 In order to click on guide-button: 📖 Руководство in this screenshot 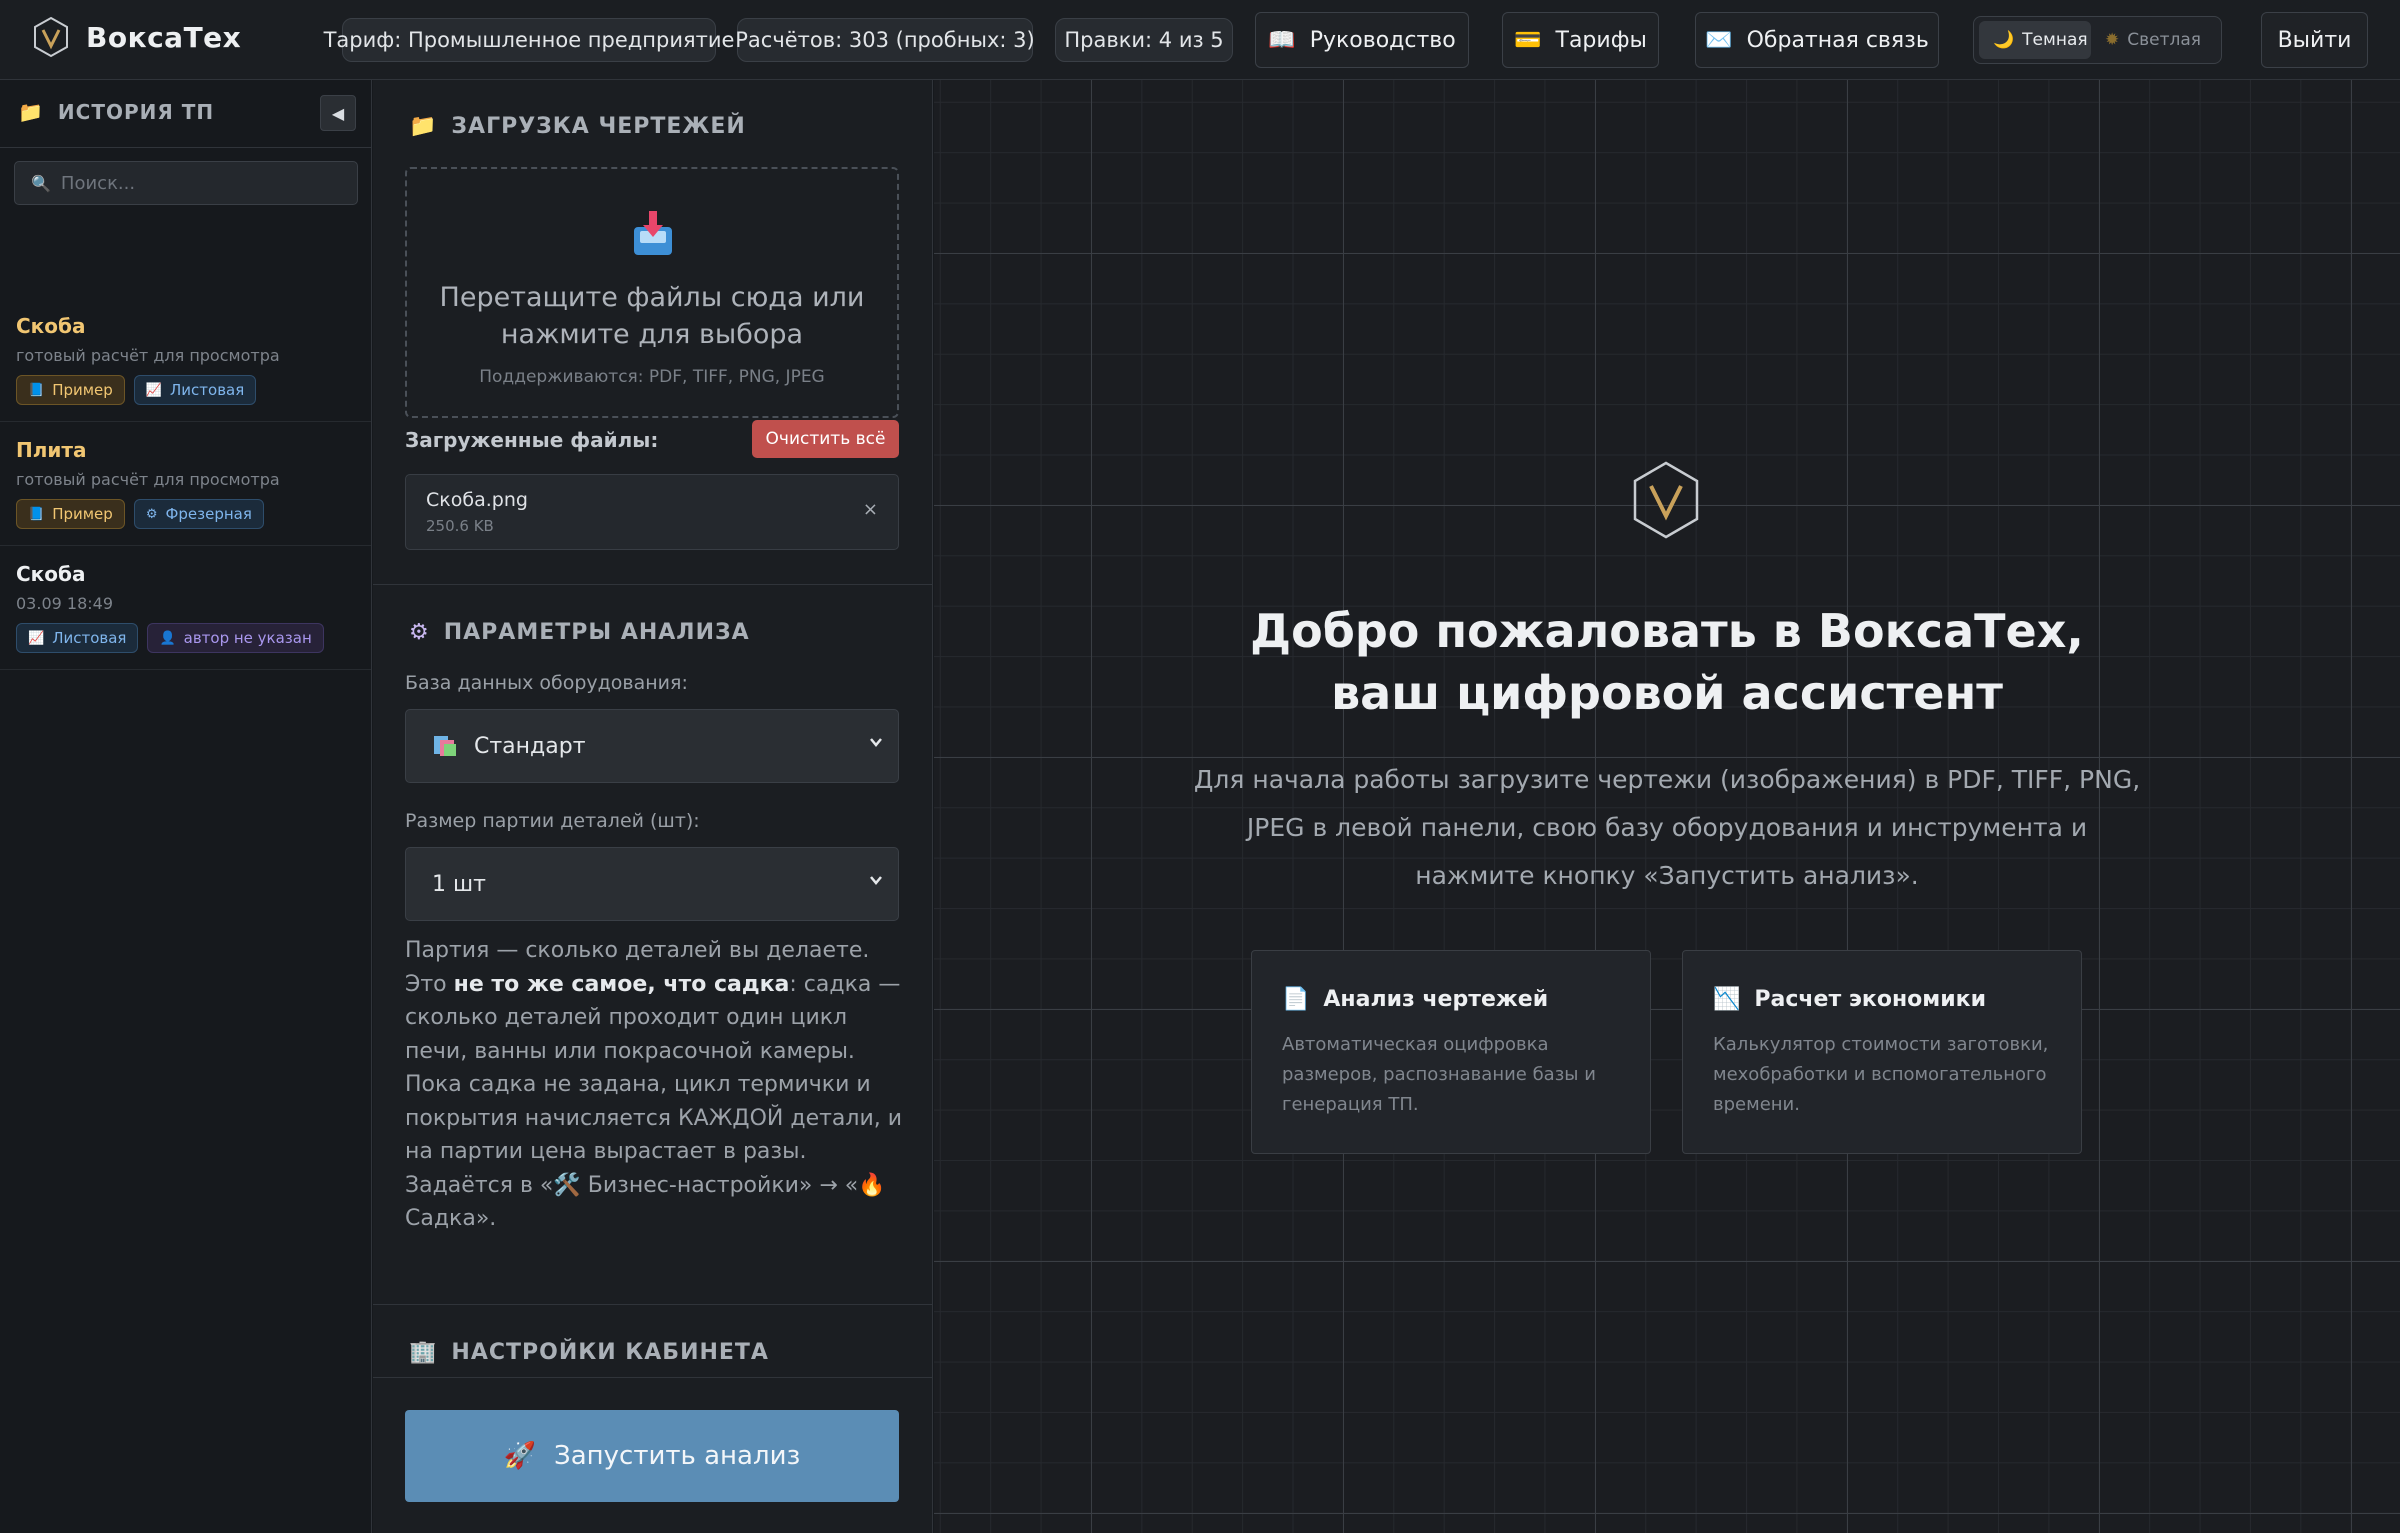, I will do `click(1362, 40)`.